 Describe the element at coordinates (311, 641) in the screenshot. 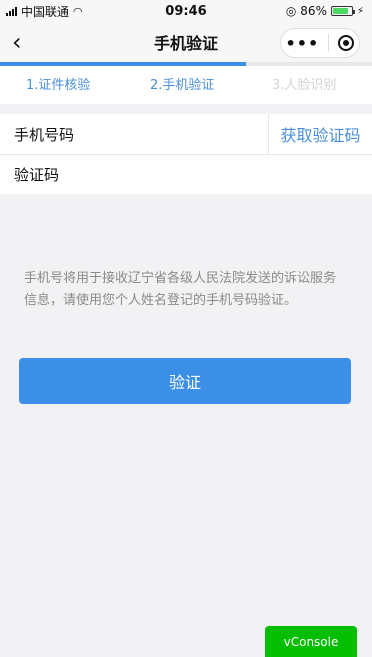

I see `vconsole-button: vConsole` at that location.